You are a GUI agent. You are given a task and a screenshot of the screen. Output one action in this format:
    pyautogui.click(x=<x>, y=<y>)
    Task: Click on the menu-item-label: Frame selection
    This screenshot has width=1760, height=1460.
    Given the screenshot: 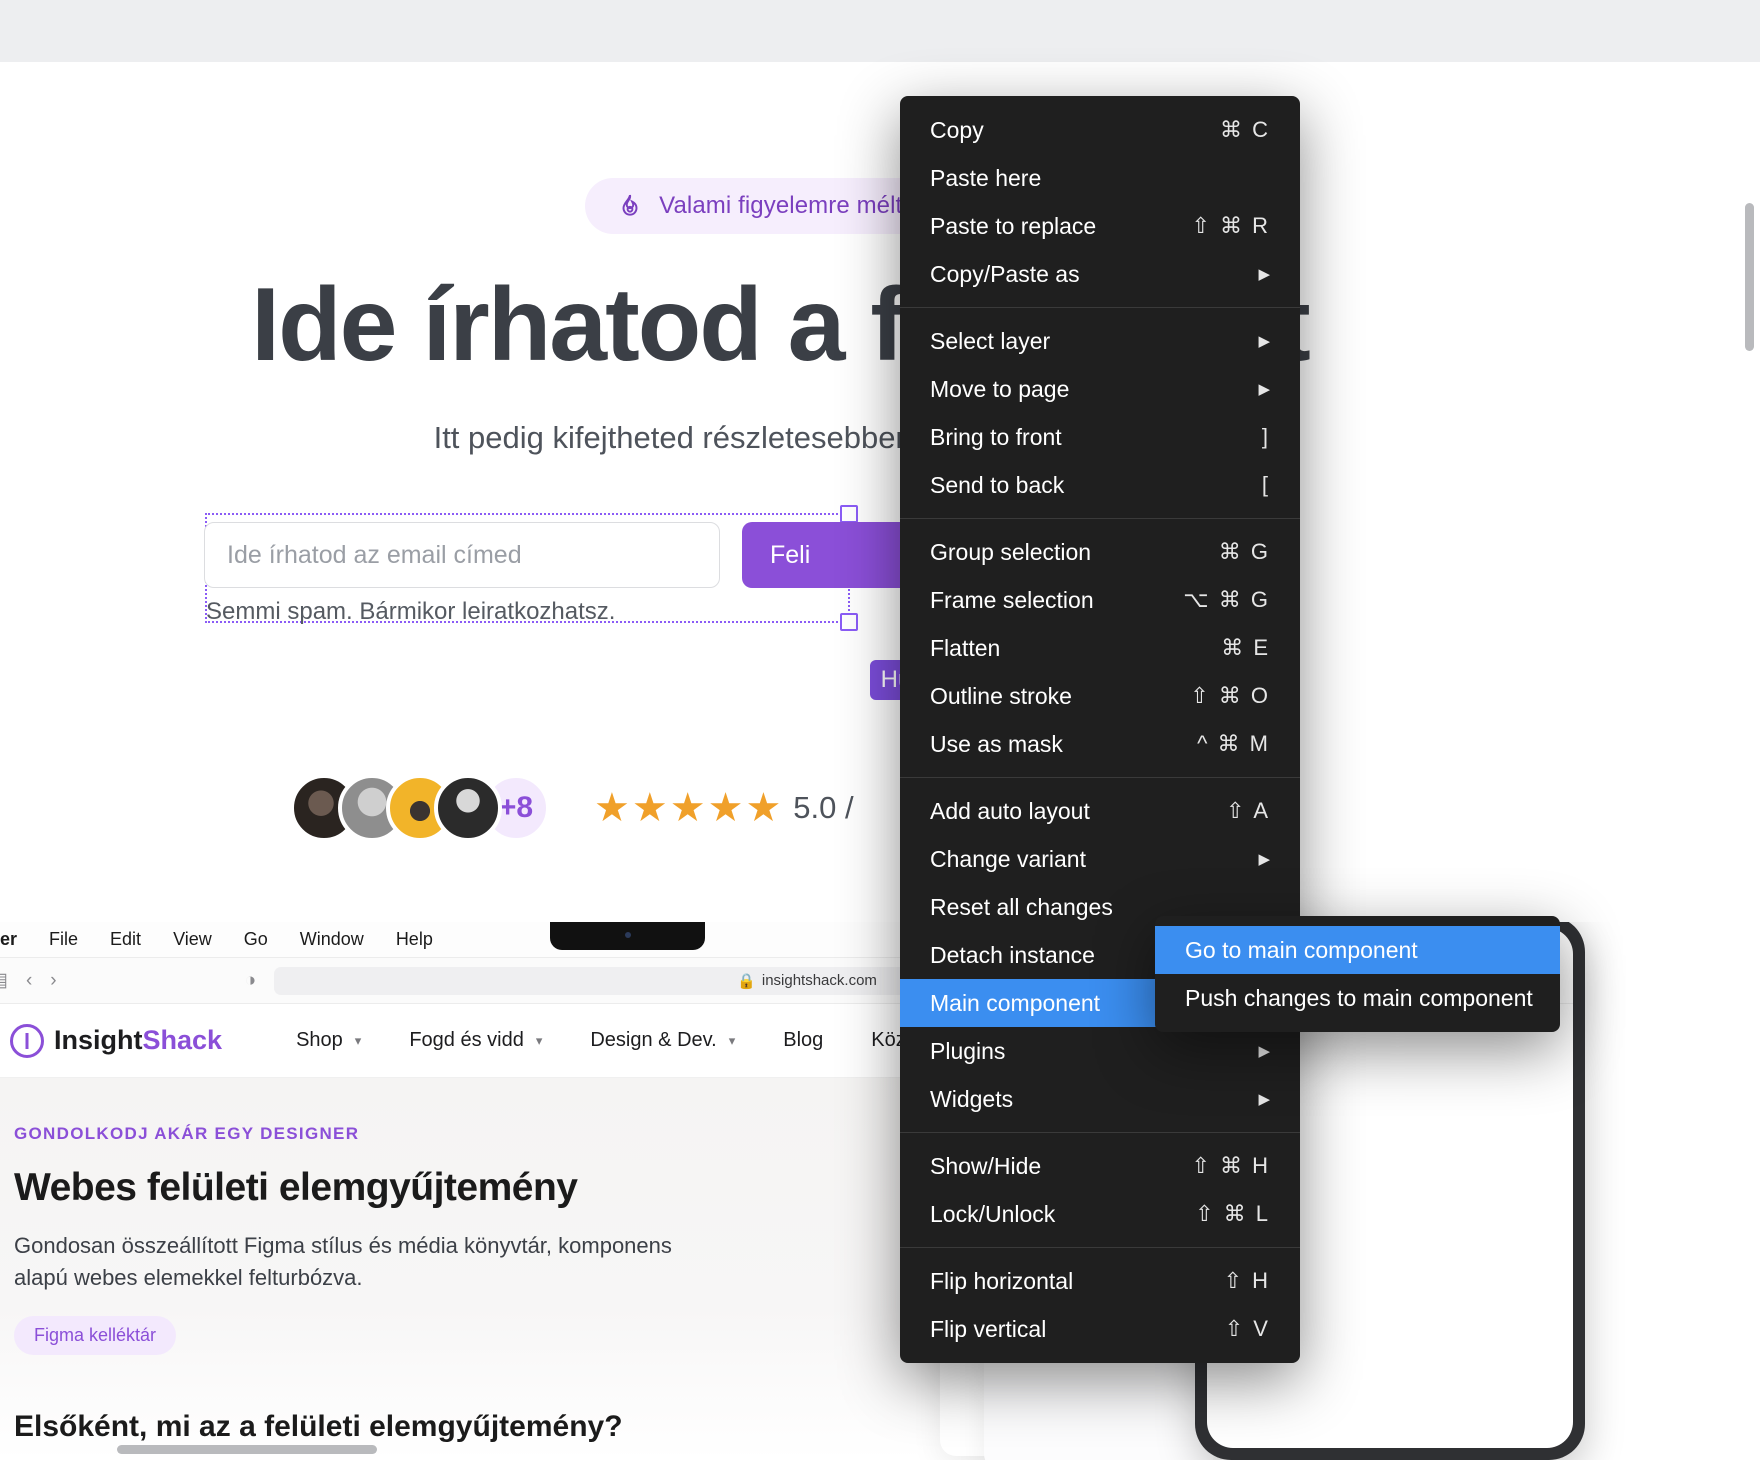 What is the action you would take?
    pyautogui.click(x=1012, y=599)
    